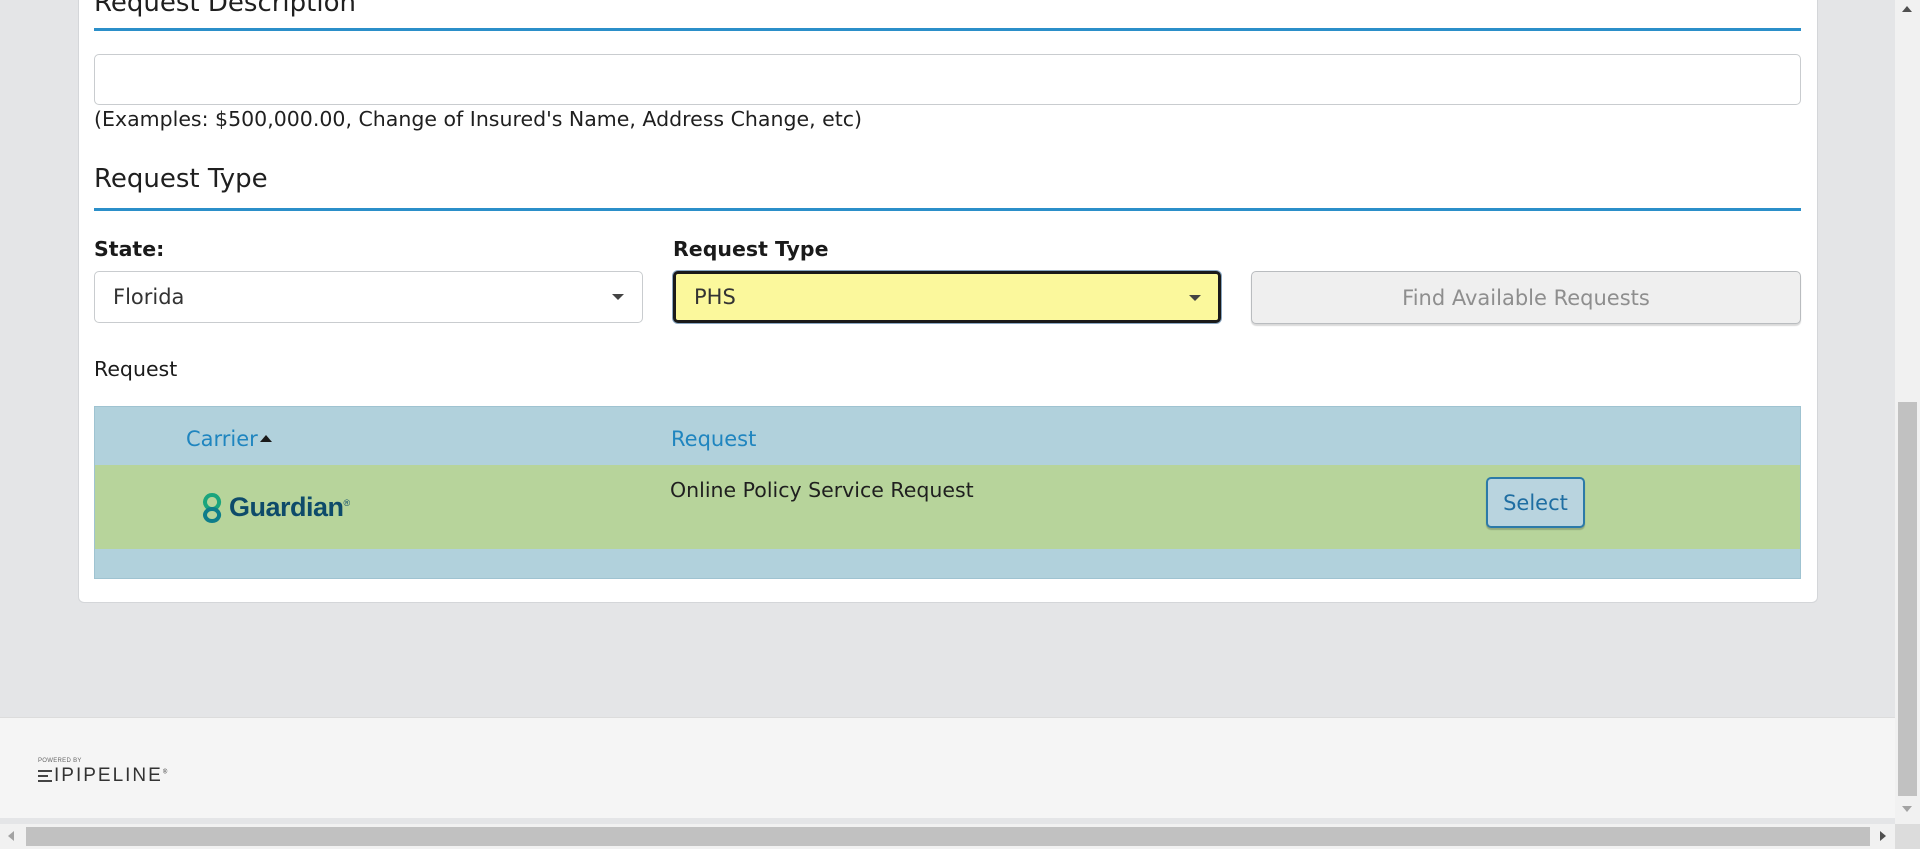 The width and height of the screenshot is (1920, 849). I want to click on state-select-value: Florida, so click(149, 297).